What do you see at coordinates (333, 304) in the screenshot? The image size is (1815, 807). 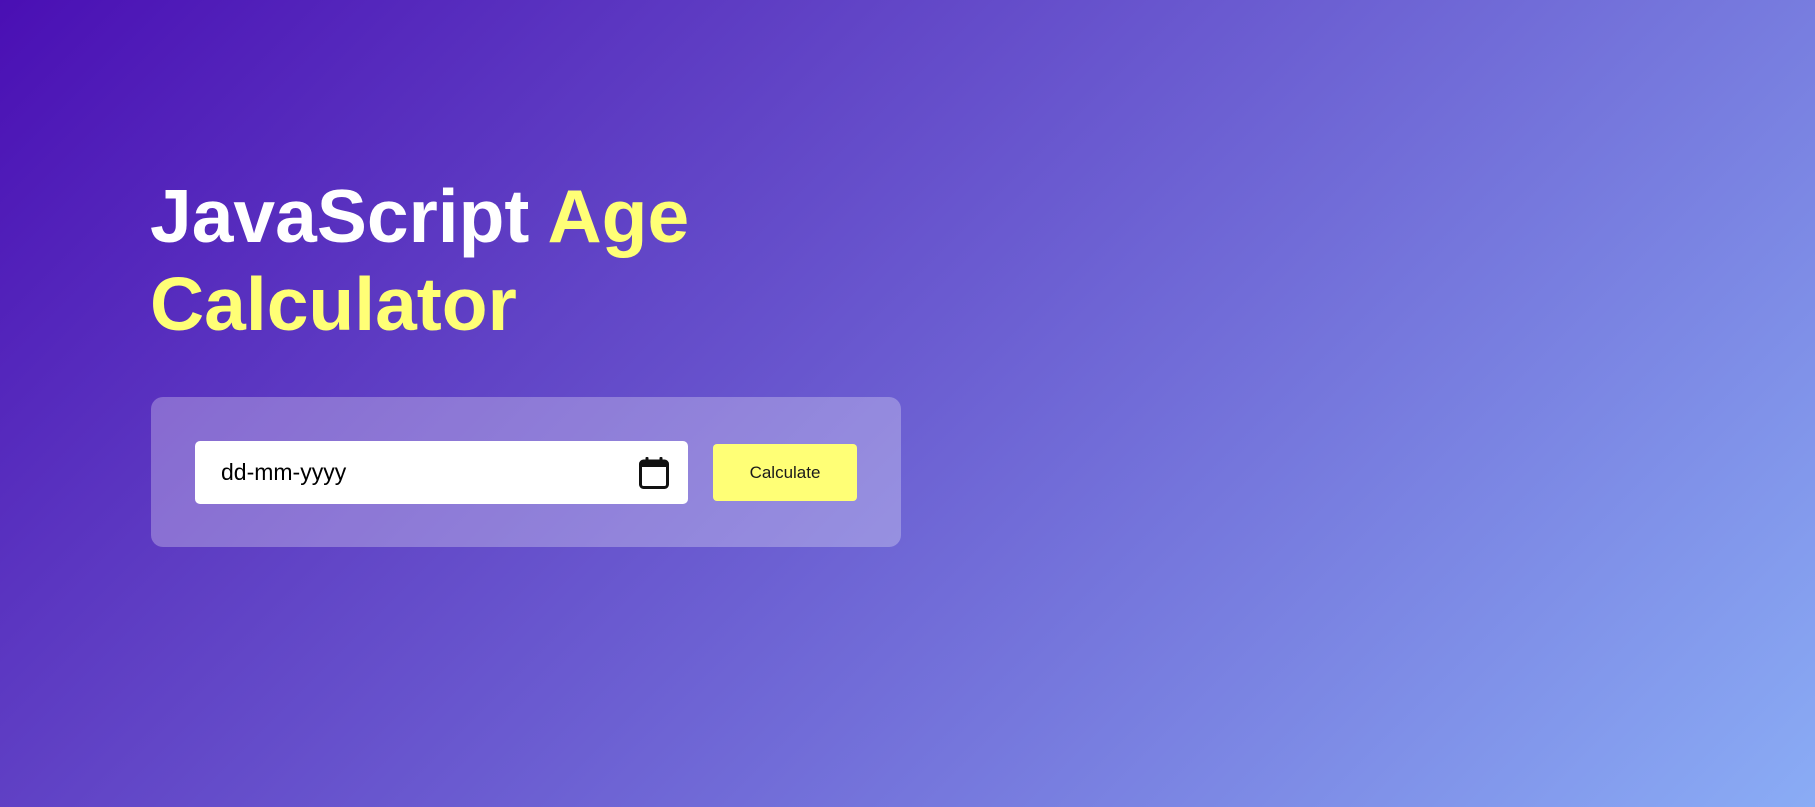 I see `title-calculator: Calculator` at bounding box center [333, 304].